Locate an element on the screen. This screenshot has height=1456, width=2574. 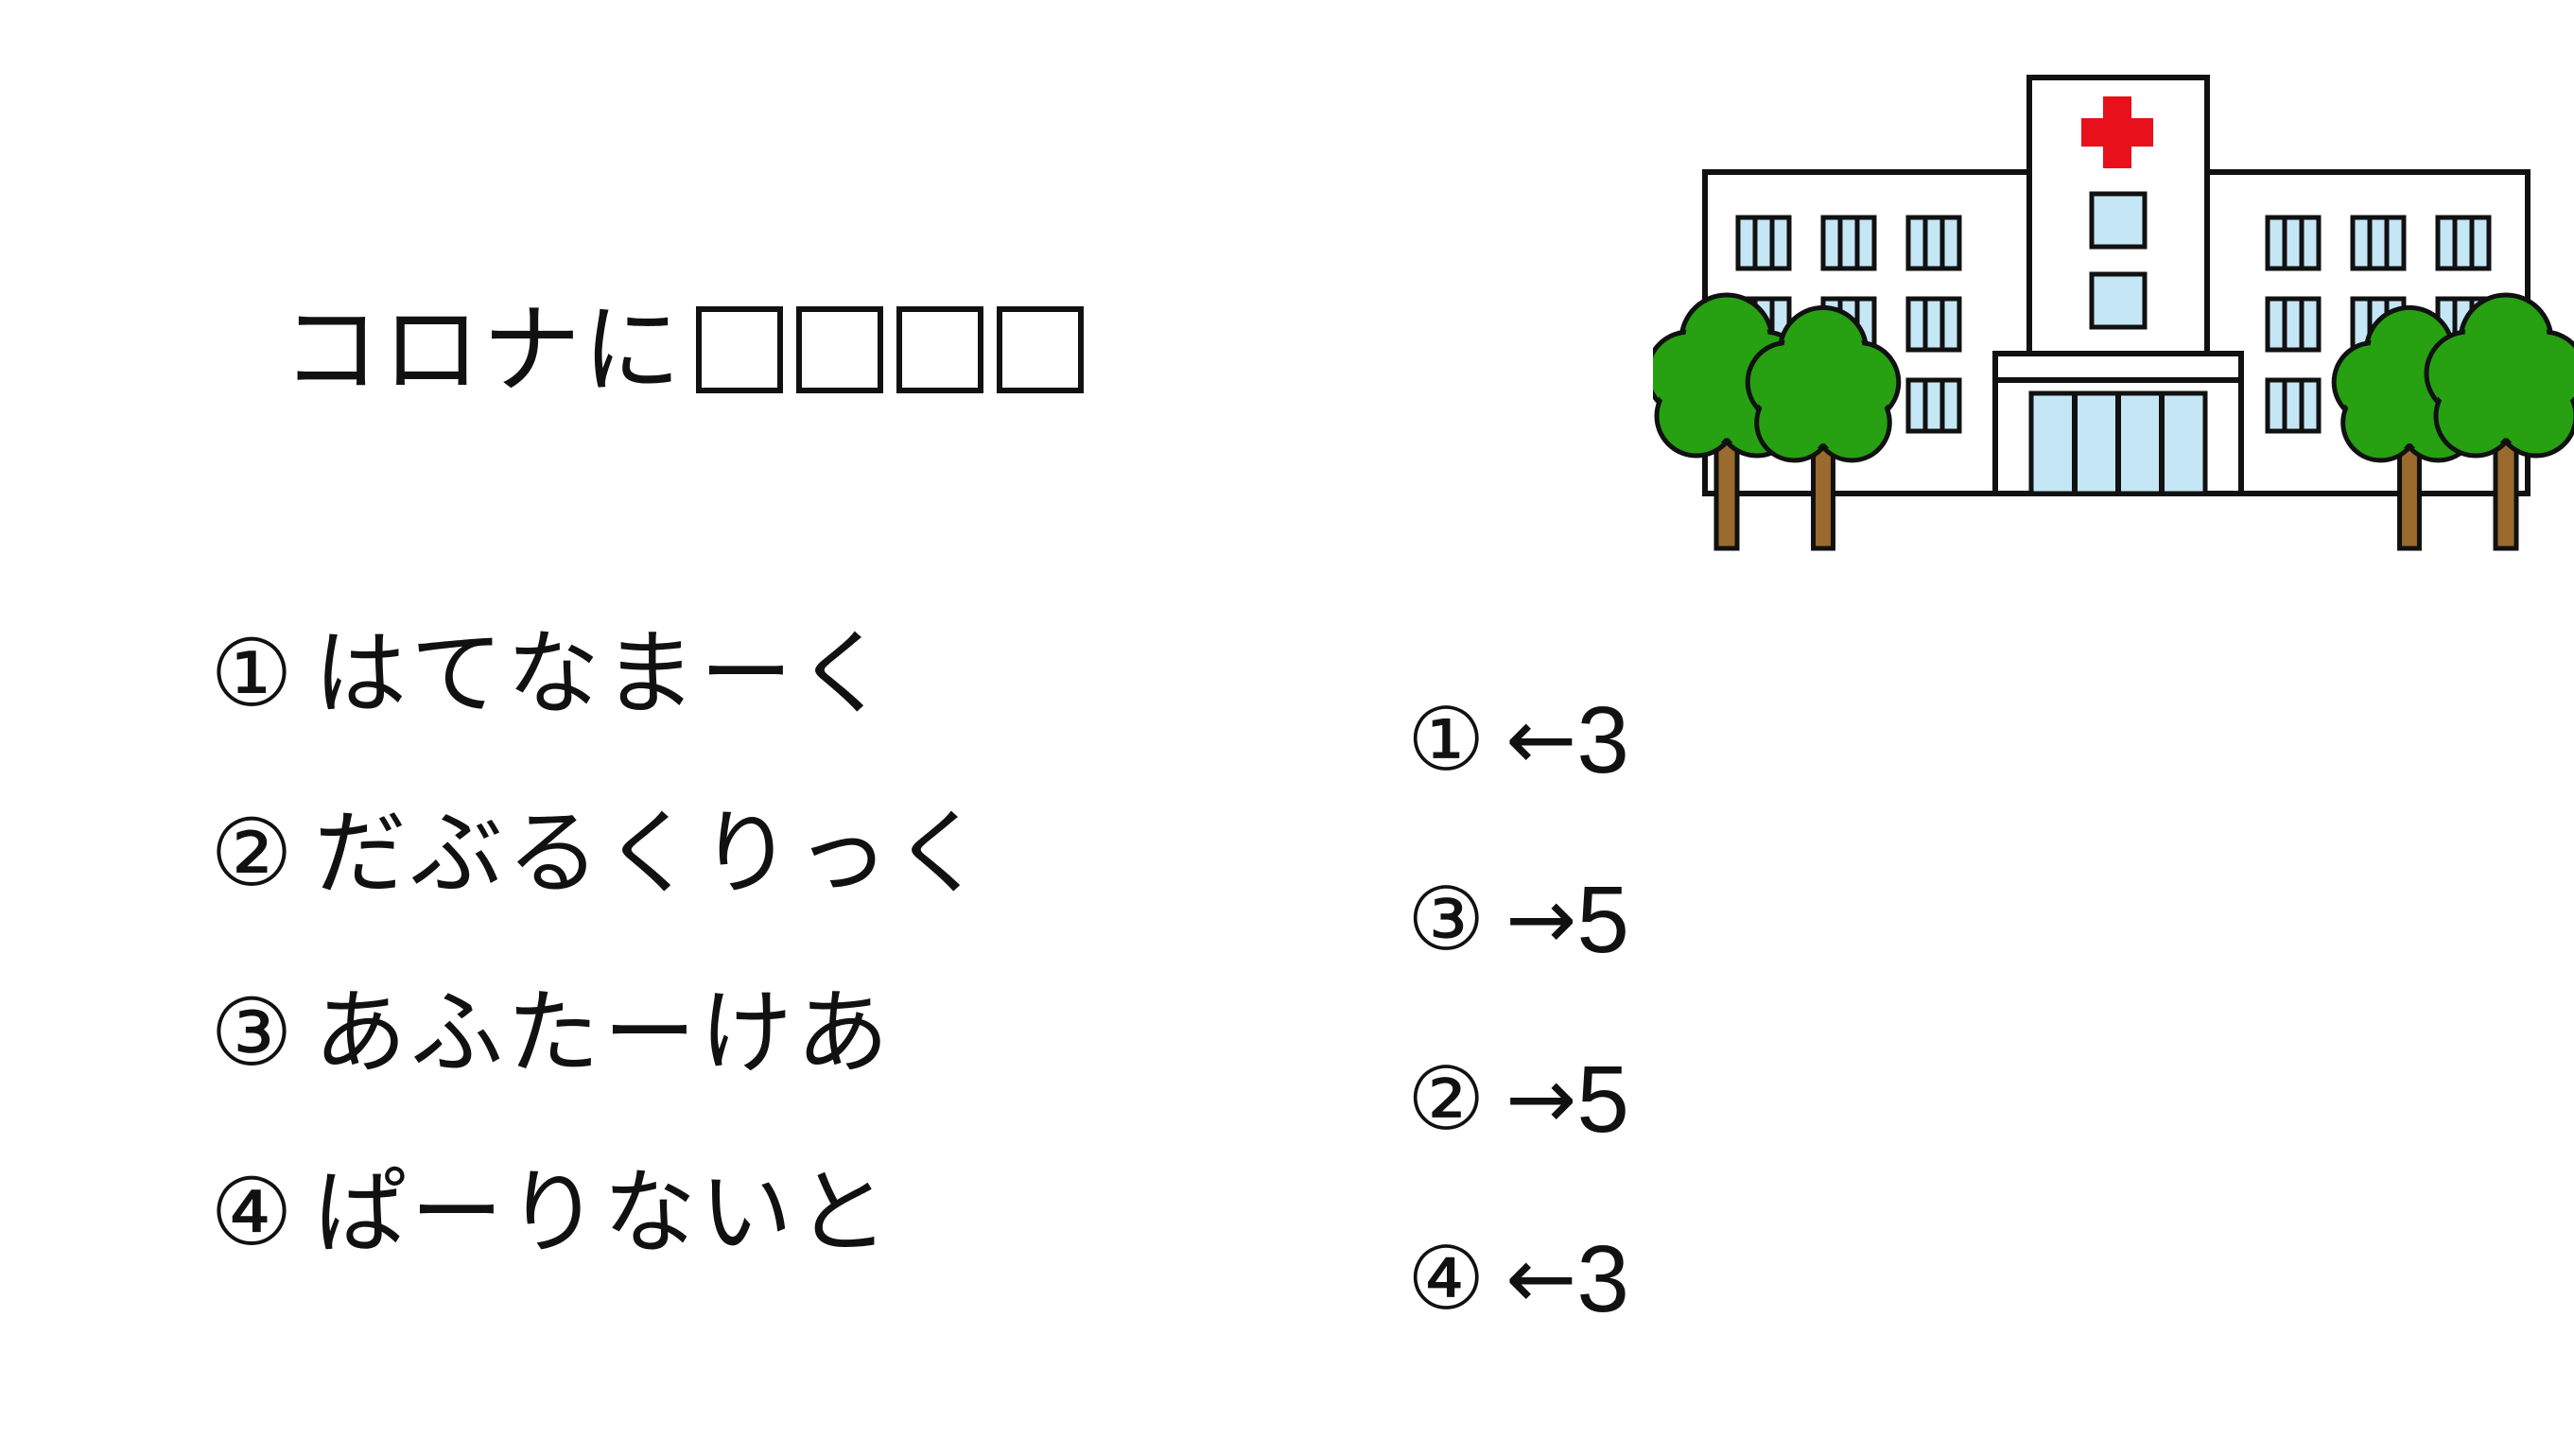
choice-text: ぱーりないと is located at coordinates (604, 1213).